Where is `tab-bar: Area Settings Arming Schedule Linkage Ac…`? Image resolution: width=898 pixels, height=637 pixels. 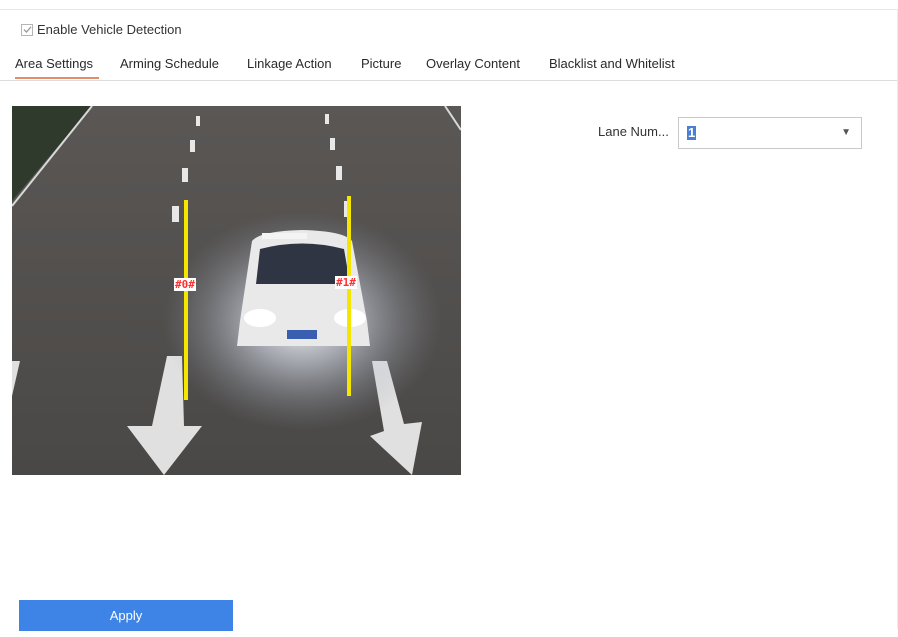
tab-bar: Area Settings Arming Schedule Linkage Ac… is located at coordinates (449, 65).